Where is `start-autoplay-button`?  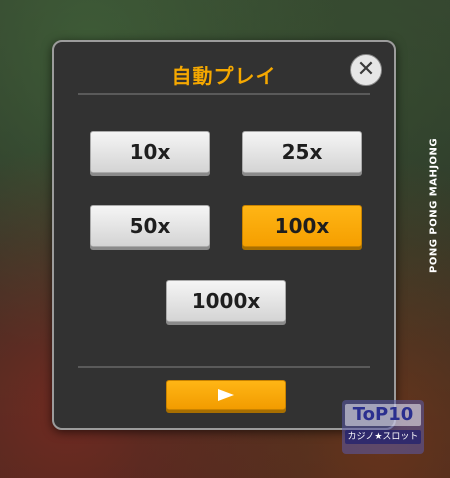
start-autoplay-button is located at coordinates (226, 395).